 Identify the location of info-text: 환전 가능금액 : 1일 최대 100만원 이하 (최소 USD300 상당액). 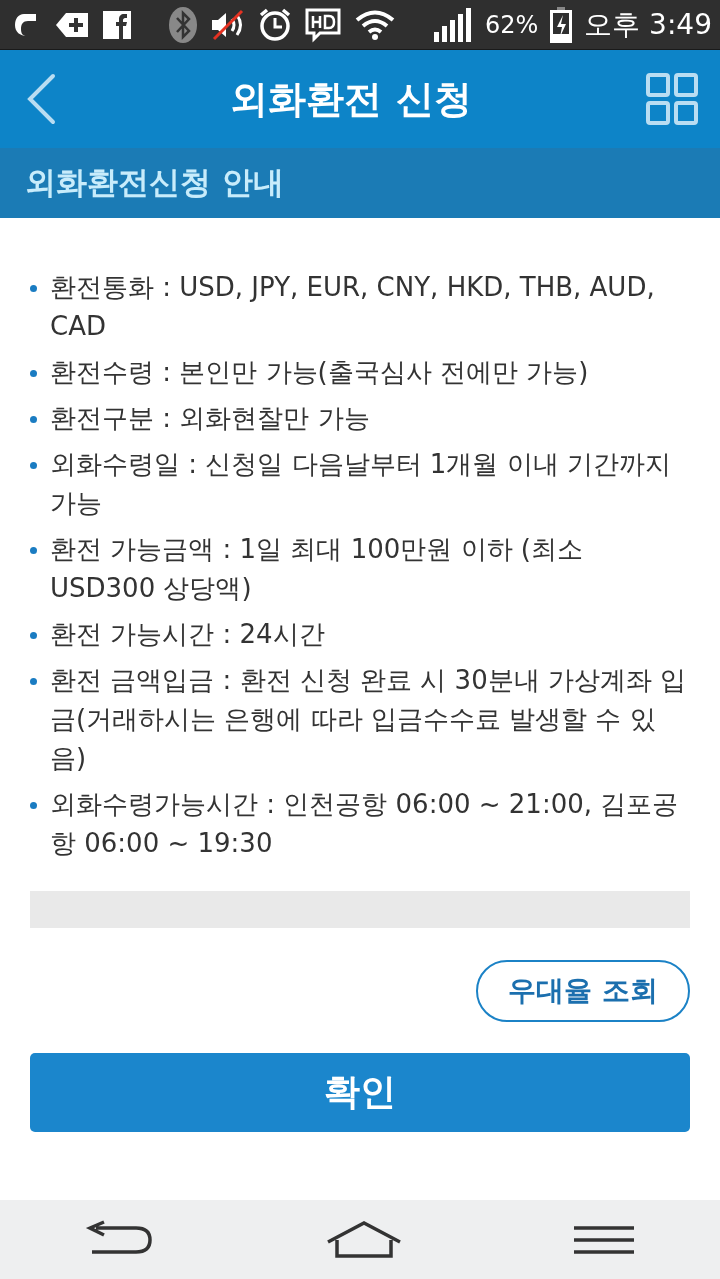
(317, 569).